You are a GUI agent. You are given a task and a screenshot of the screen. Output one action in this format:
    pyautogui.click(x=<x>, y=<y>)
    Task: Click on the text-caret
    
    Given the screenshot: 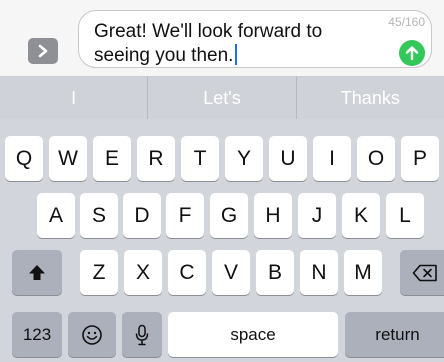 What is the action you would take?
    pyautogui.click(x=236, y=54)
    